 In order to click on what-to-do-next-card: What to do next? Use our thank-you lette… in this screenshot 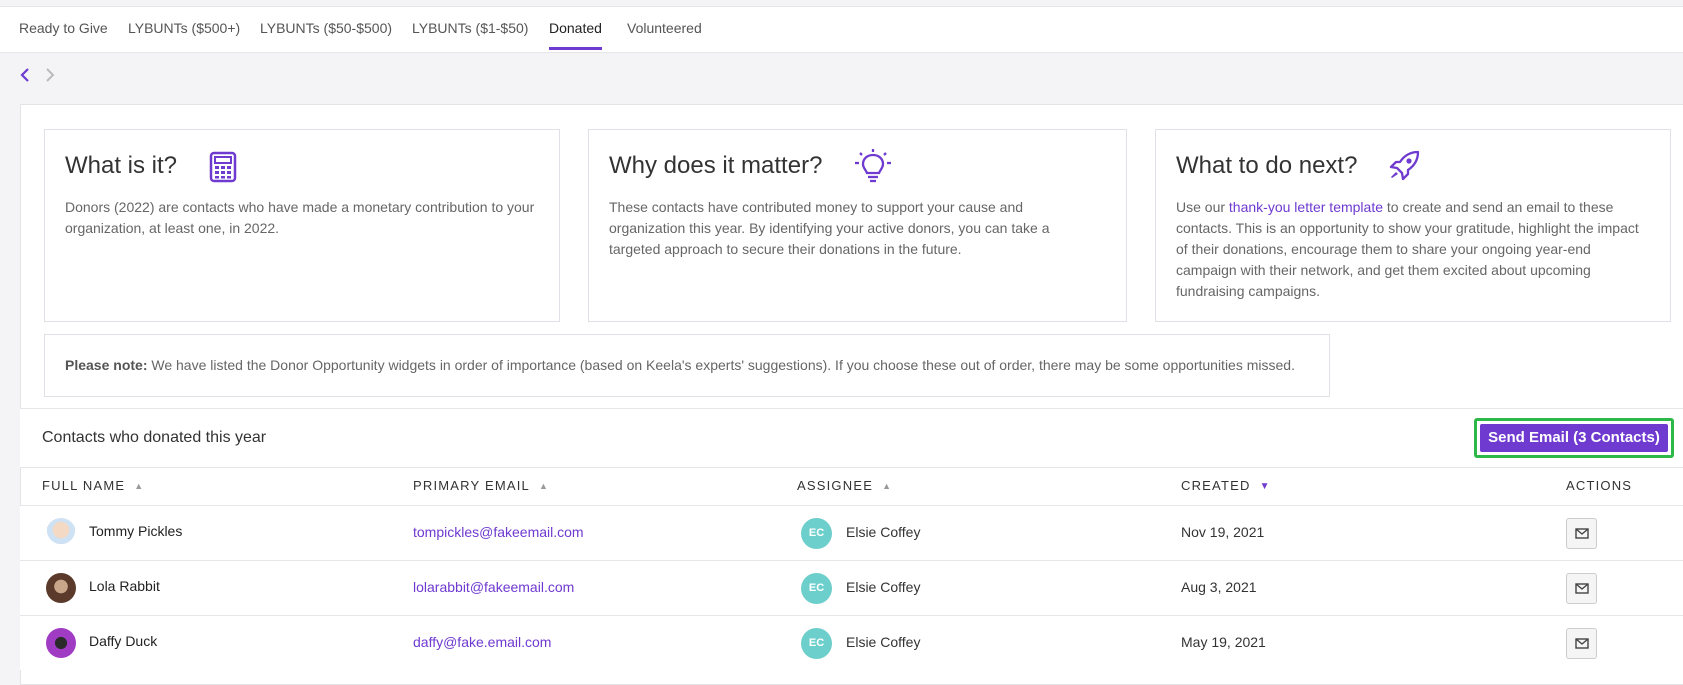, I will do `click(1413, 225)`.